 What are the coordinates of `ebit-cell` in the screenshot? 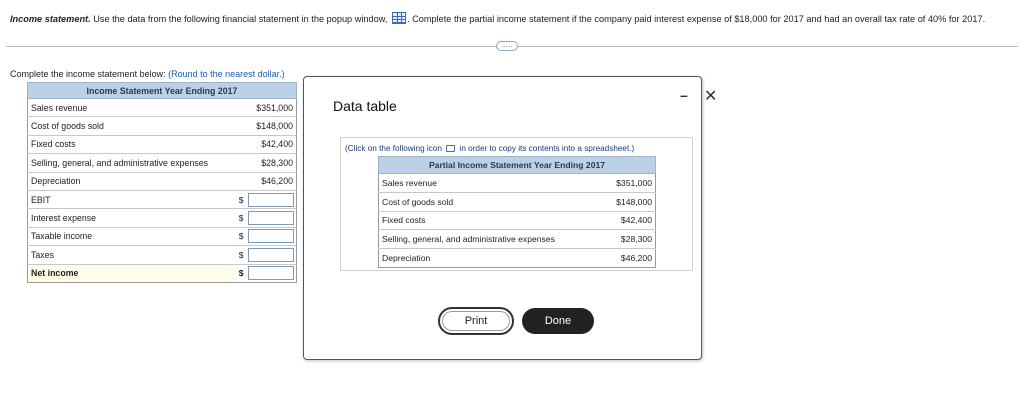 It's located at (271, 199).